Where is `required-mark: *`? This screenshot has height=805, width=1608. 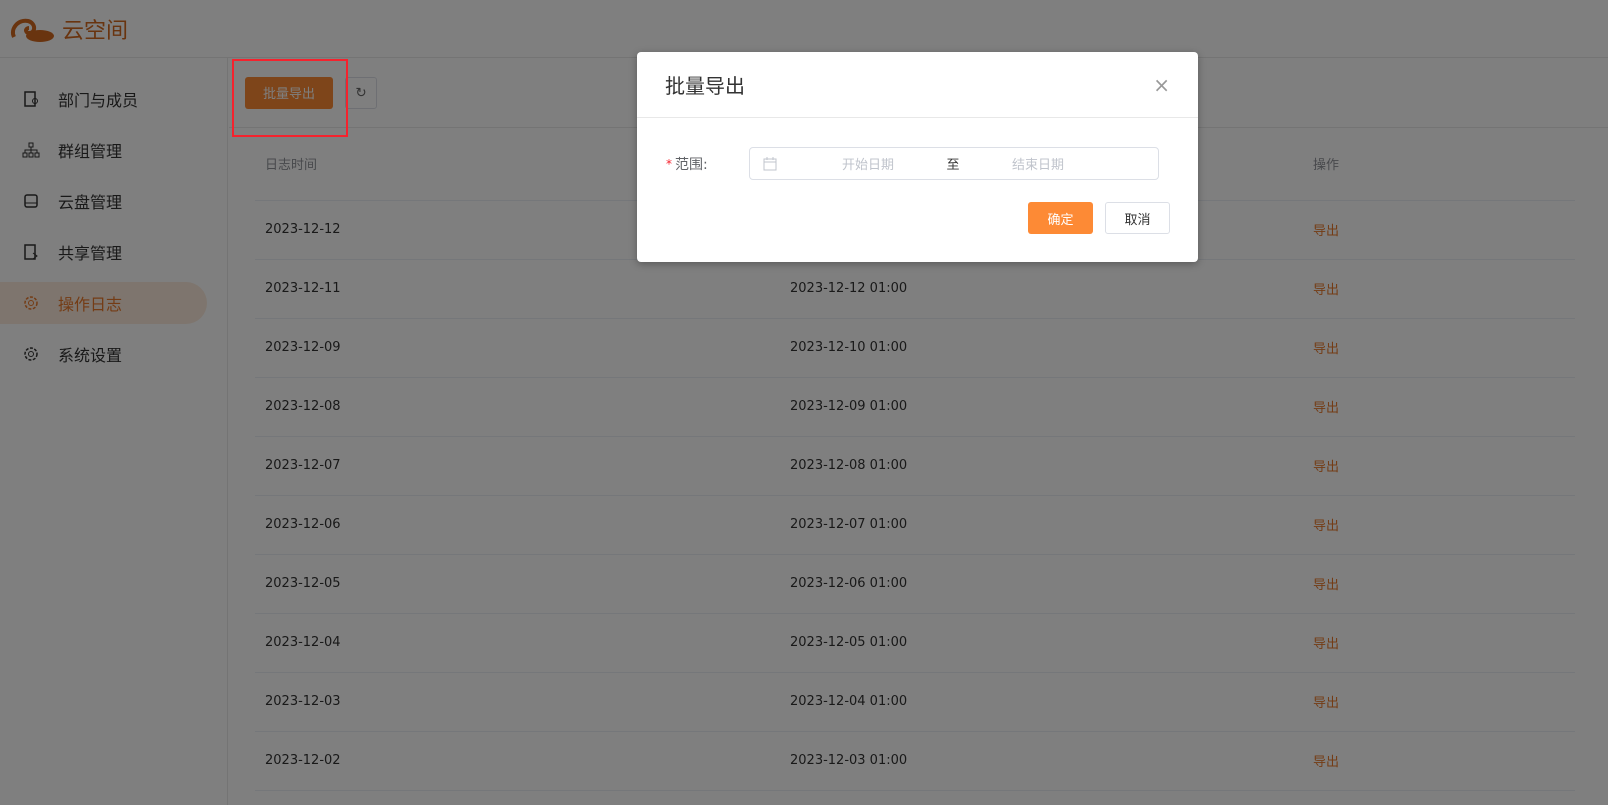 required-mark: * is located at coordinates (669, 163).